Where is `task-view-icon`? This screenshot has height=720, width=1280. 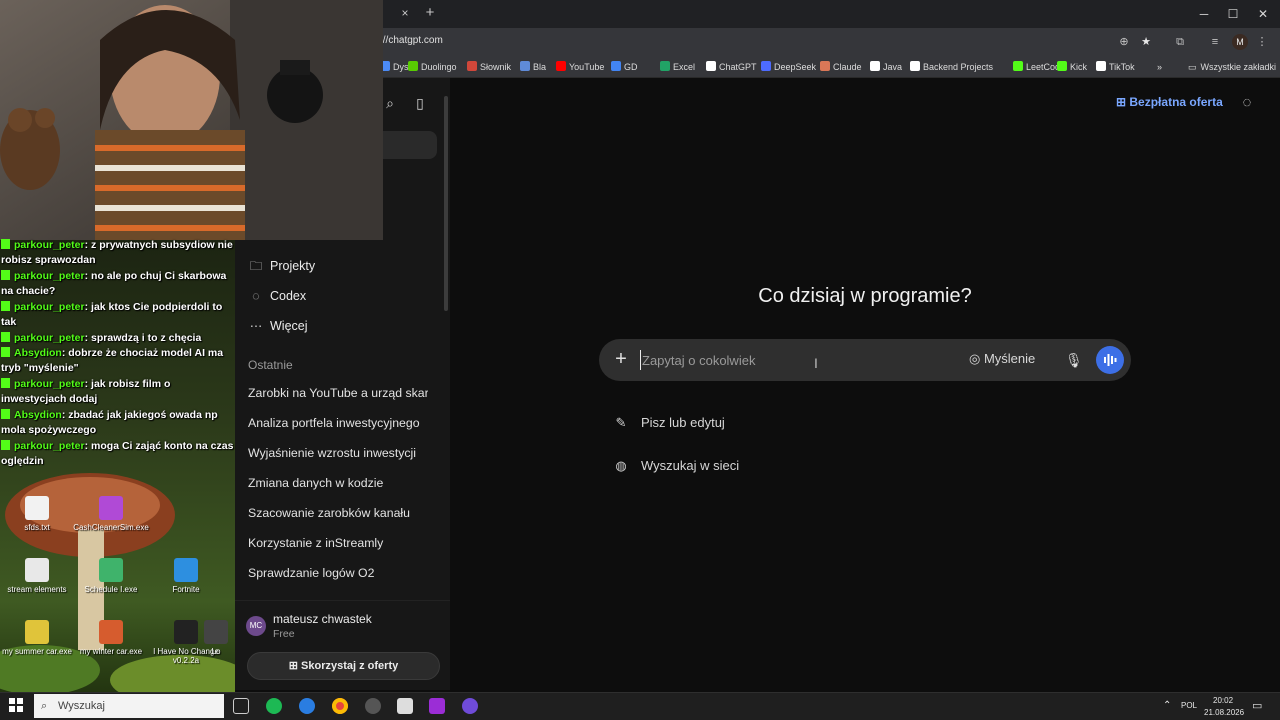 task-view-icon is located at coordinates (241, 706).